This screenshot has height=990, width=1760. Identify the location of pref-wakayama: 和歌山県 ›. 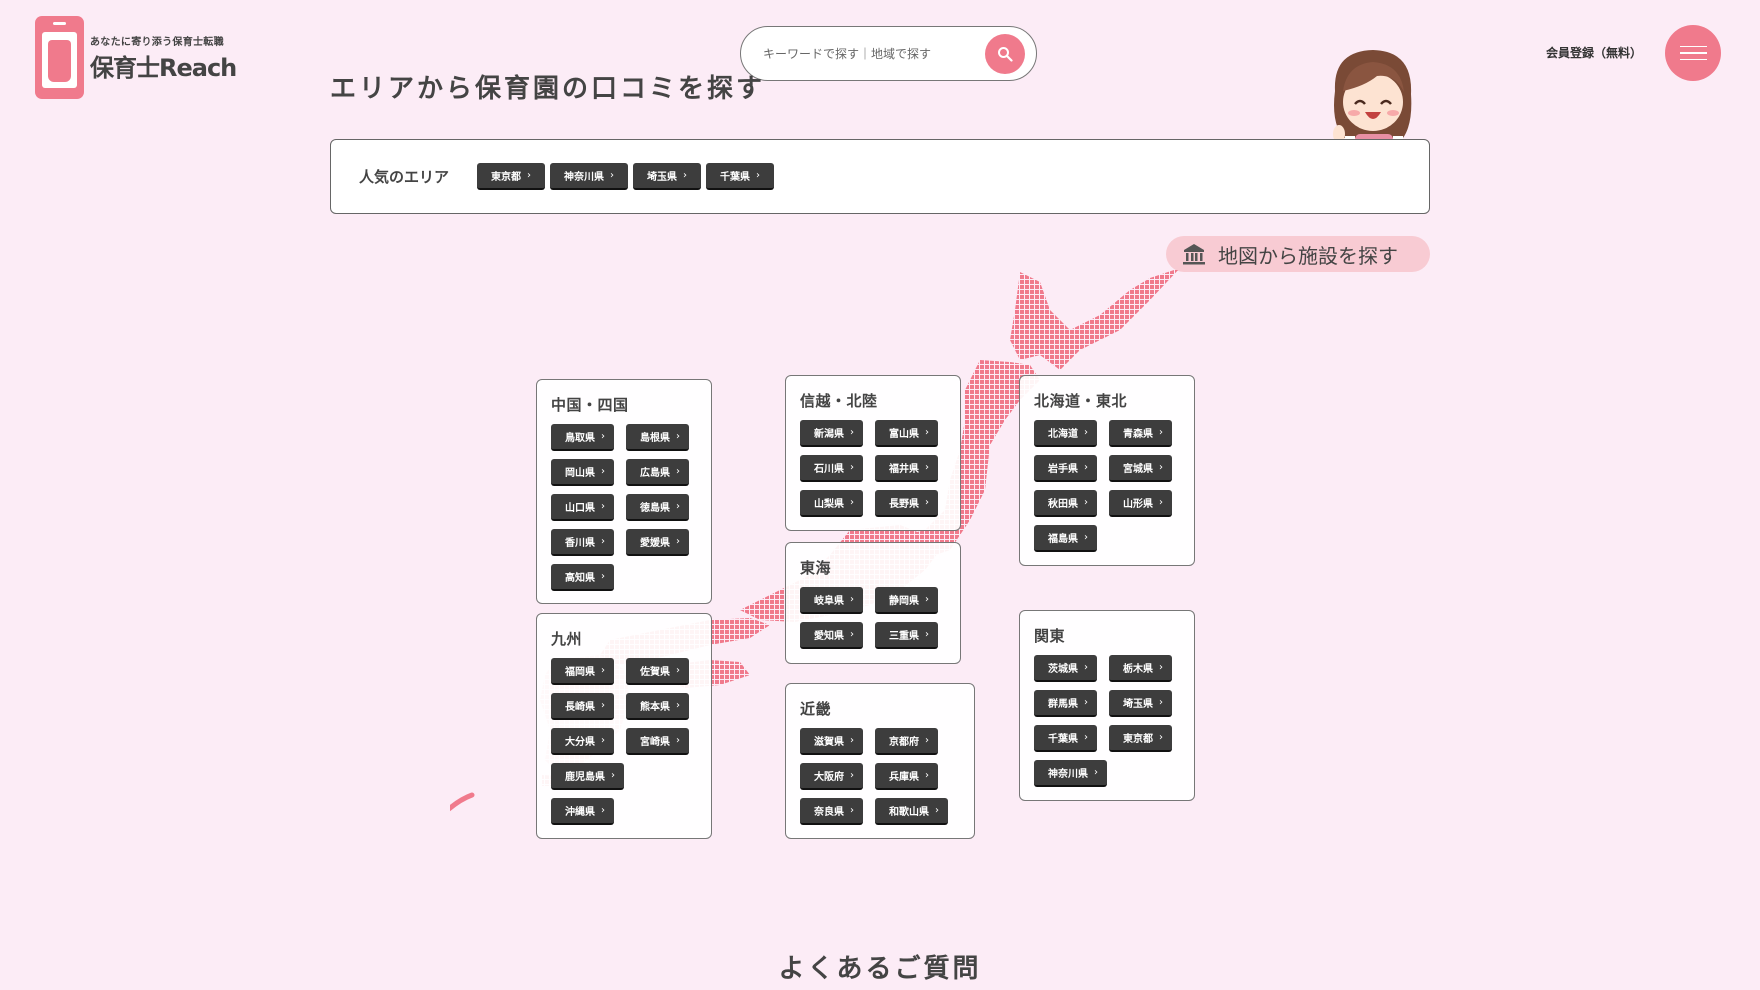
(911, 811).